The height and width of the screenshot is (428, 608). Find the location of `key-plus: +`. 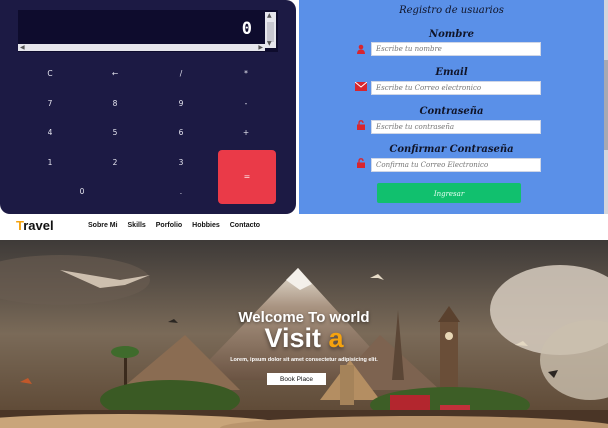

key-plus: + is located at coordinates (246, 133).